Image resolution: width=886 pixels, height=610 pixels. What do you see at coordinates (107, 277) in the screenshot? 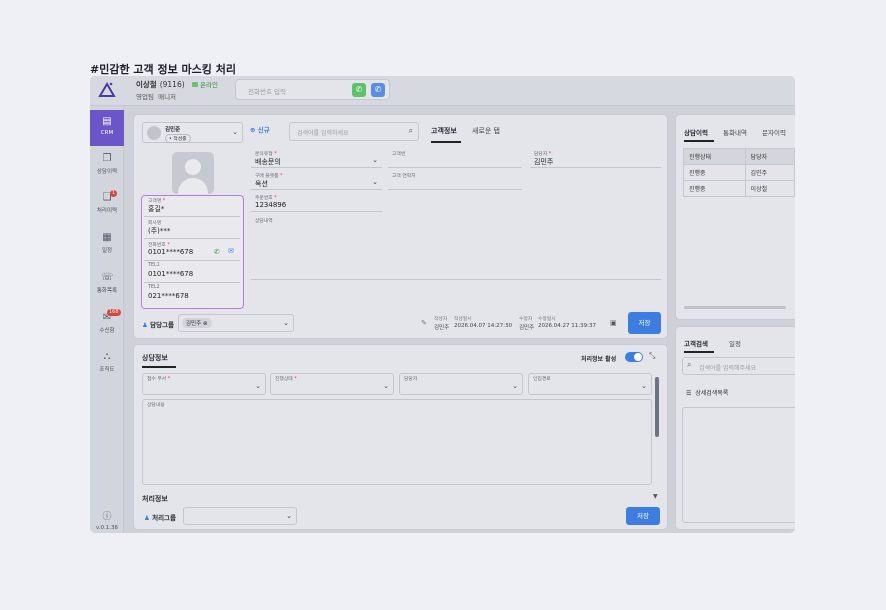
I see `call-list-icon: ☏` at bounding box center [107, 277].